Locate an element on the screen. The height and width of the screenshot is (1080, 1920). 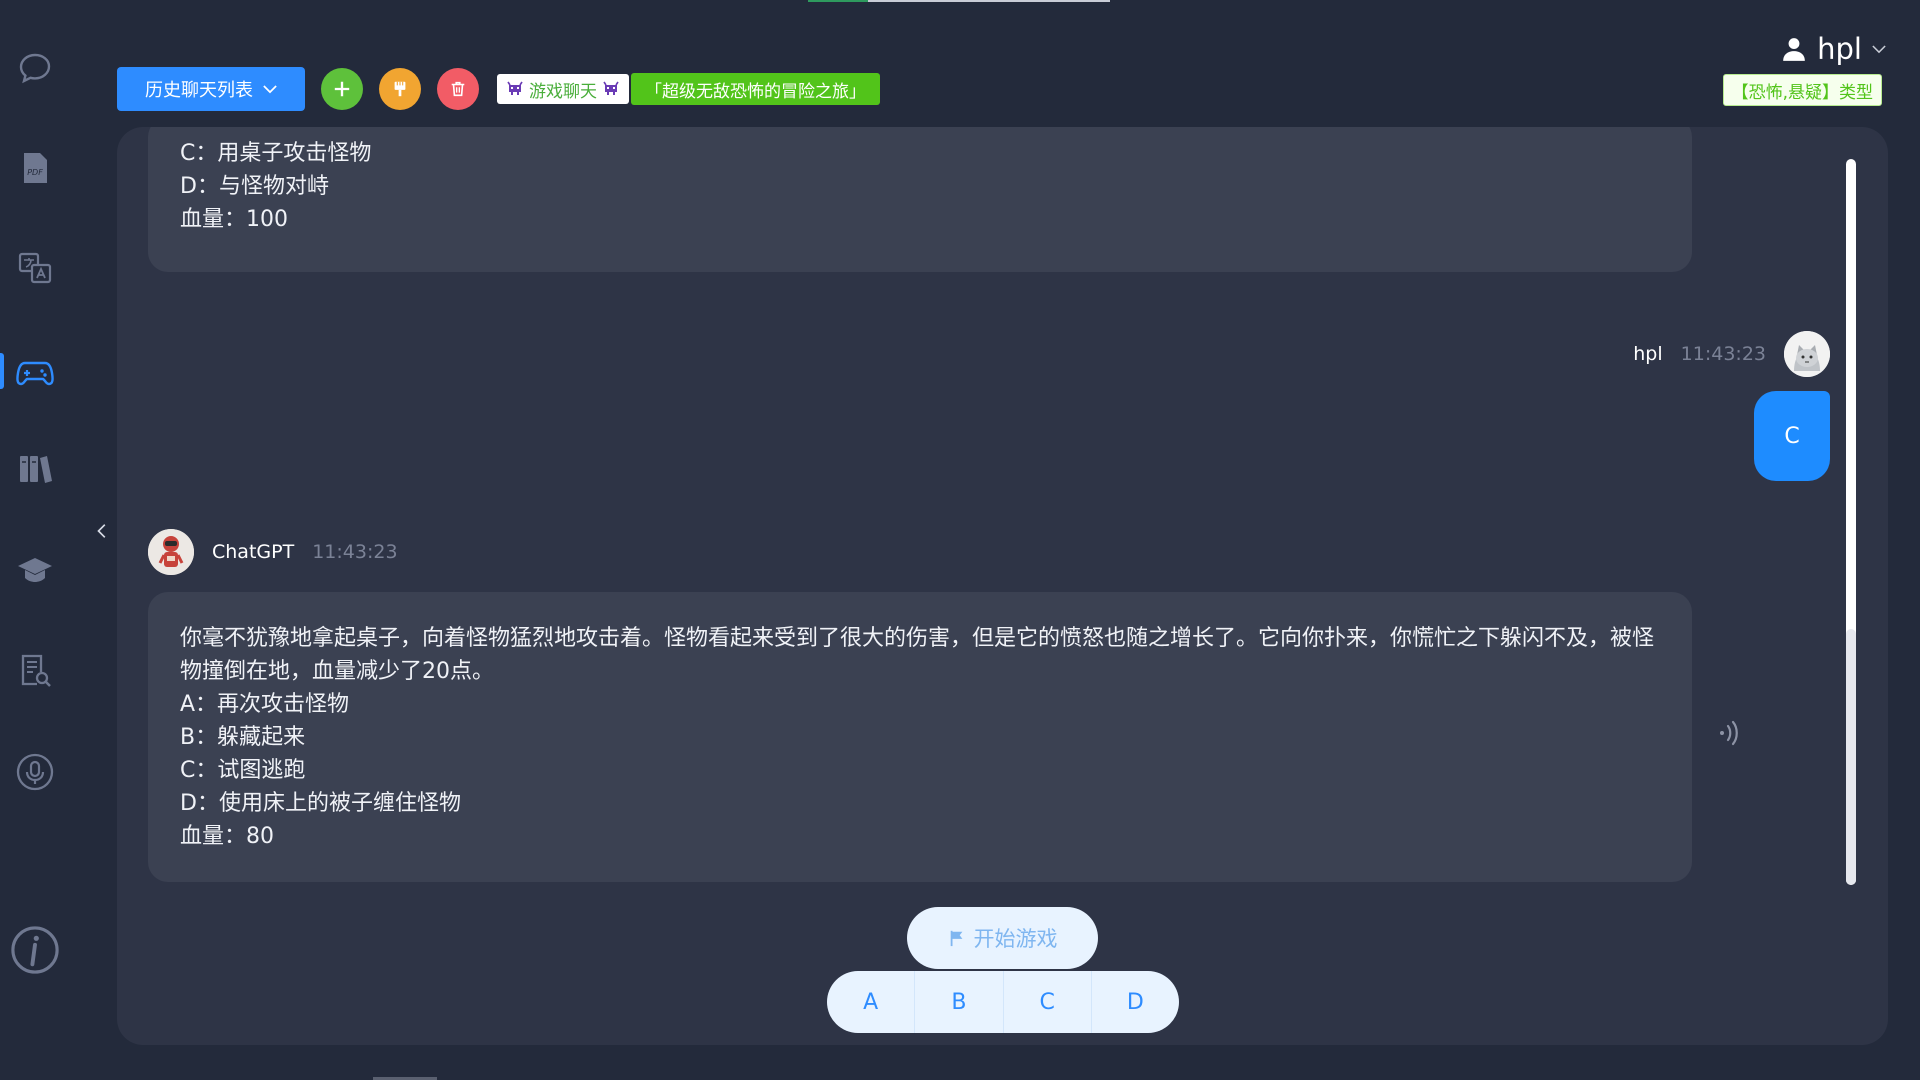
pdf-file-icon: PDF is located at coordinates (35, 168).